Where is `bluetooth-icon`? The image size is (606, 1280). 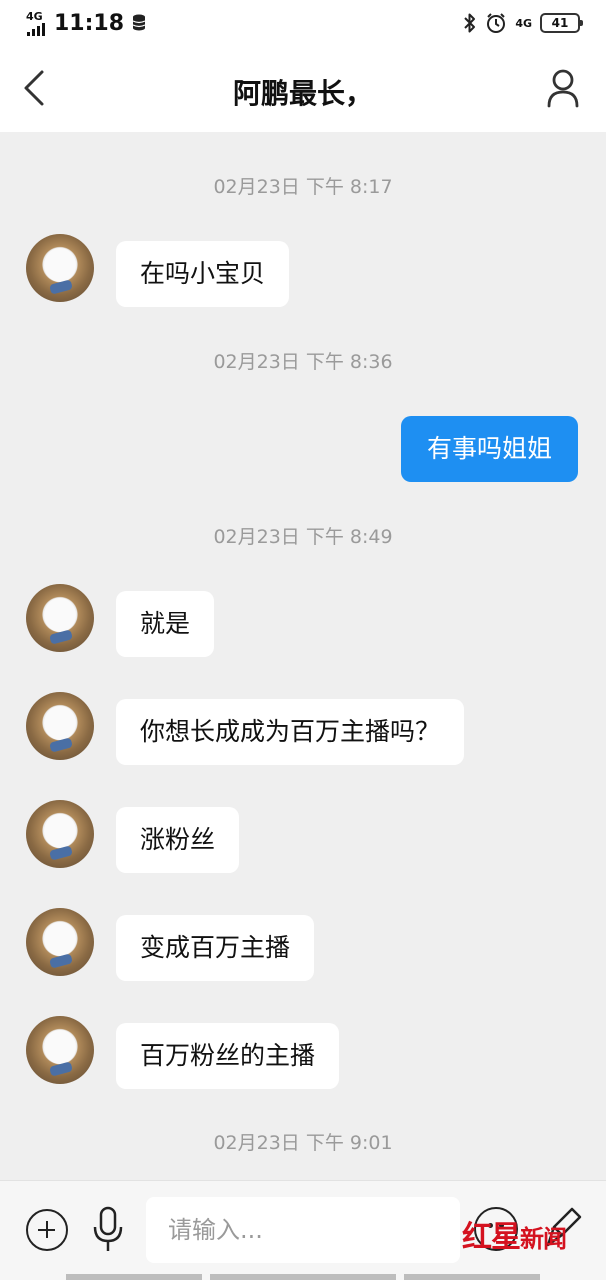
bluetooth-icon is located at coordinates (470, 23).